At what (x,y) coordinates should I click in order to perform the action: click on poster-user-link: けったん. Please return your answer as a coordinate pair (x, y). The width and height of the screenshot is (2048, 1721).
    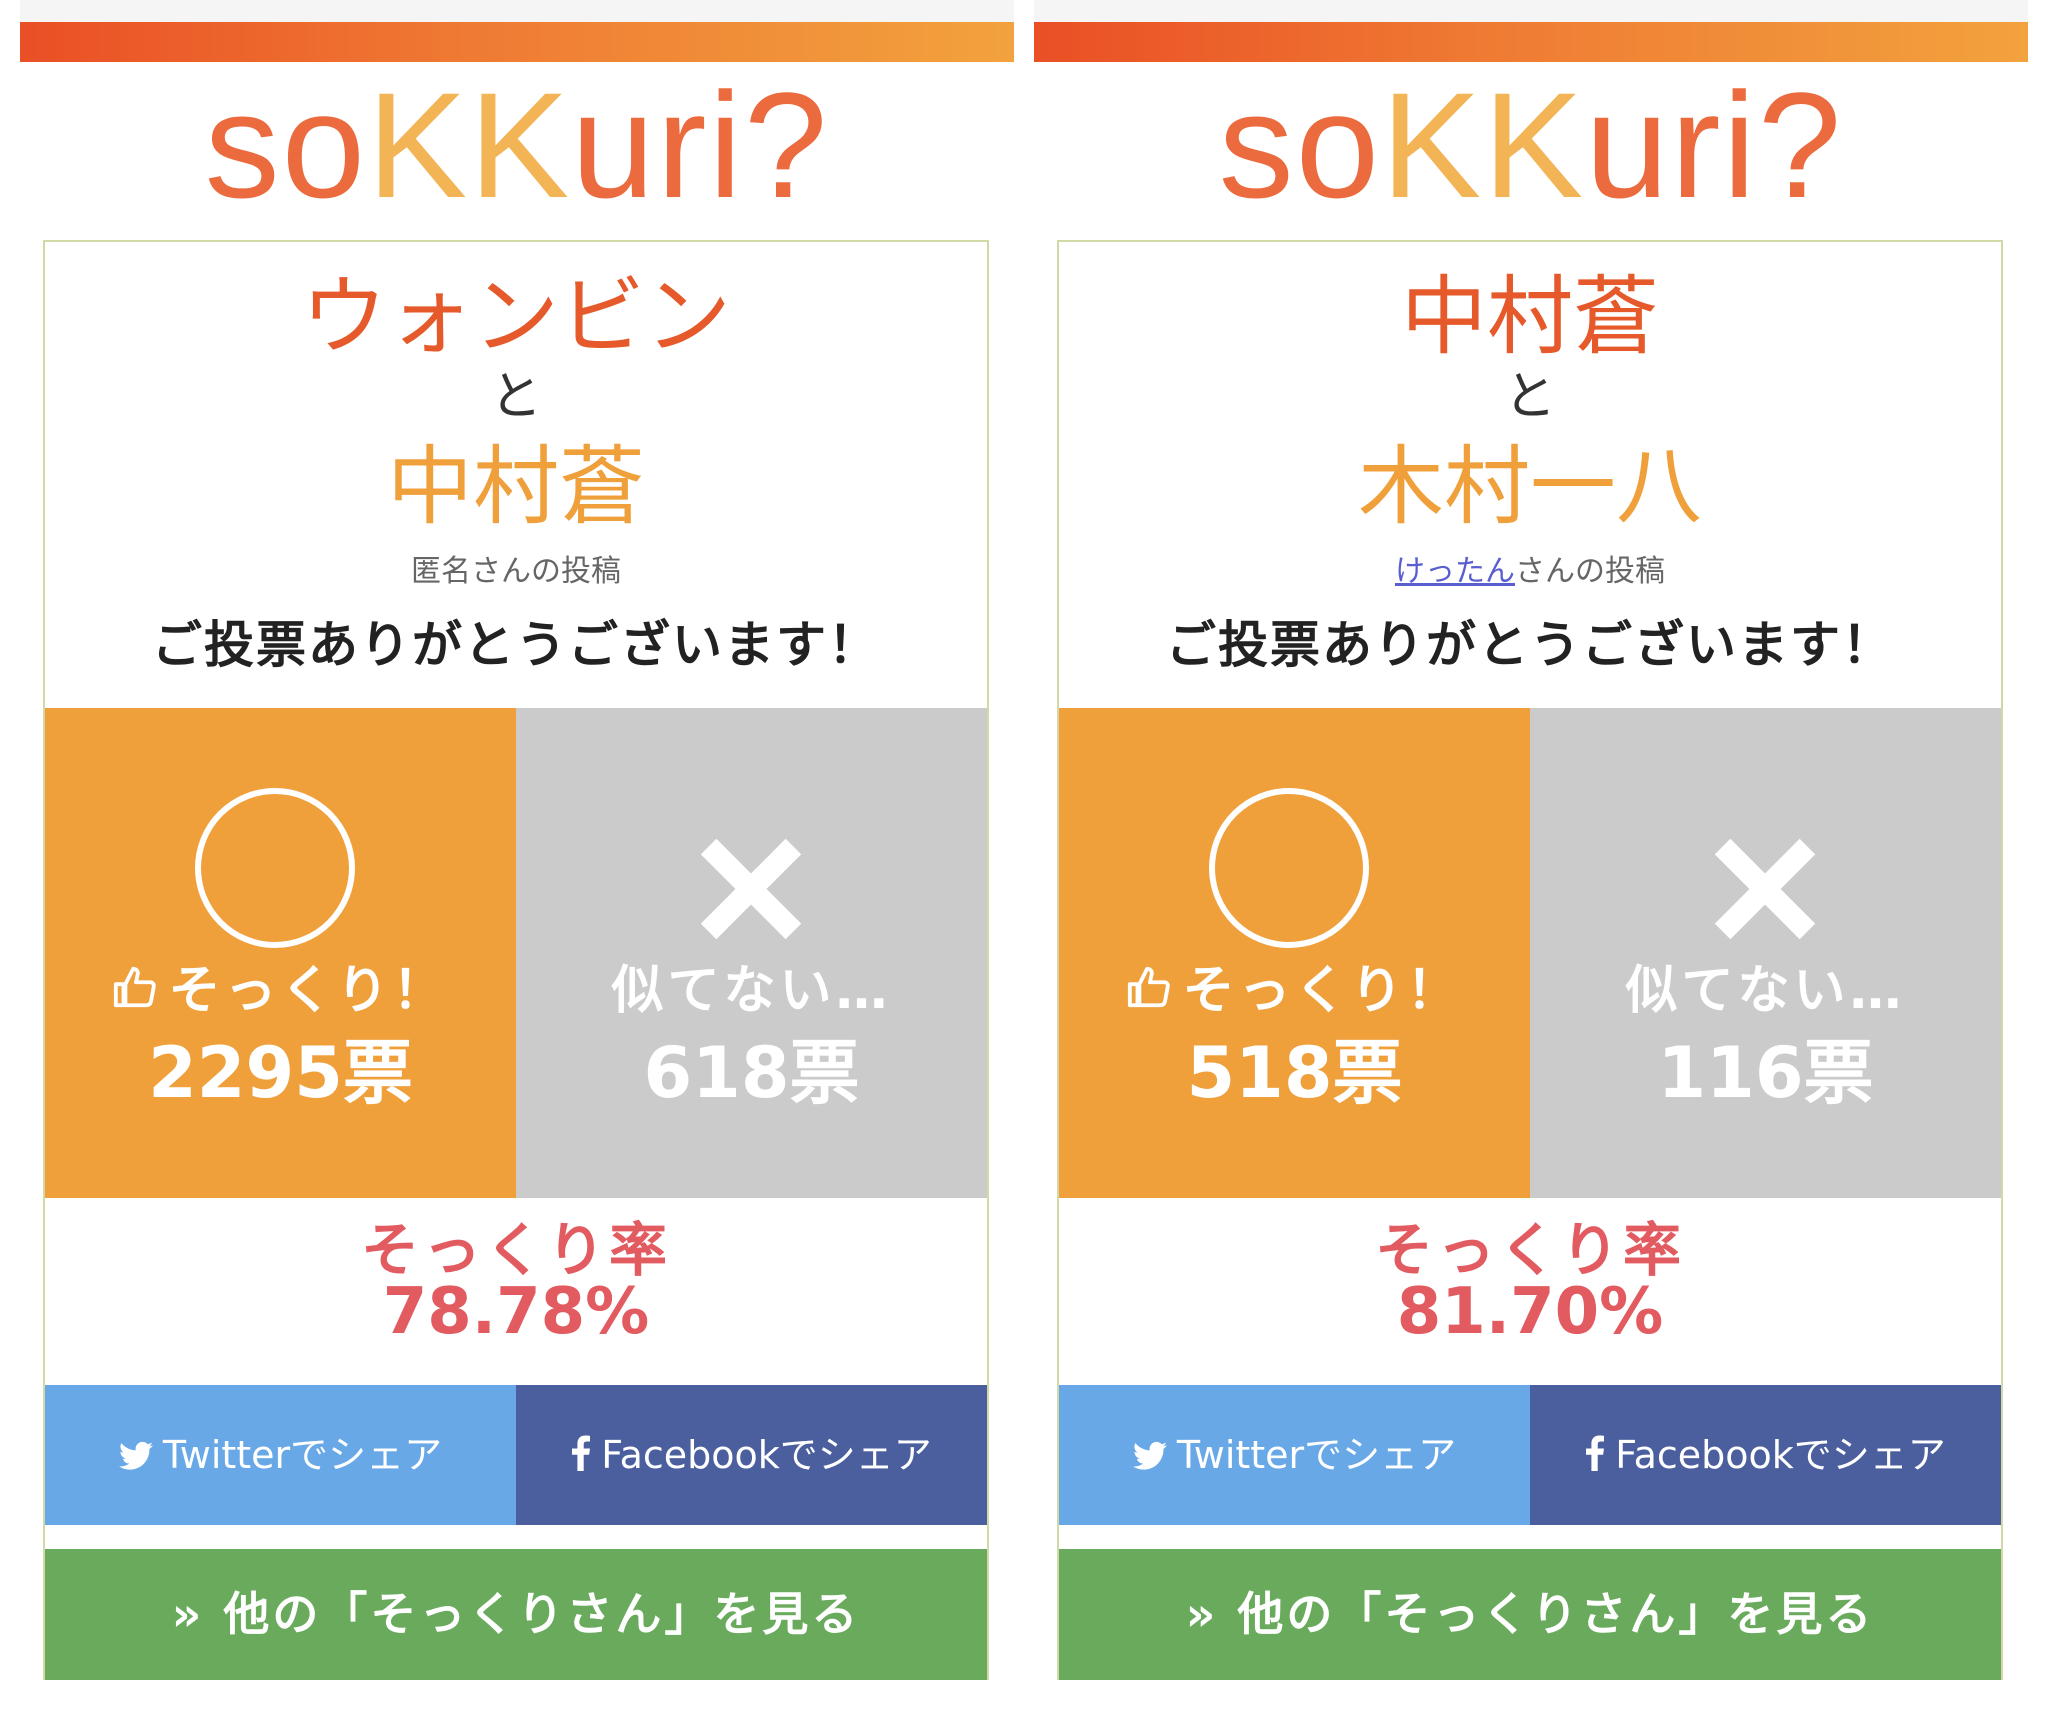
    Looking at the image, I should click on (1455, 571).